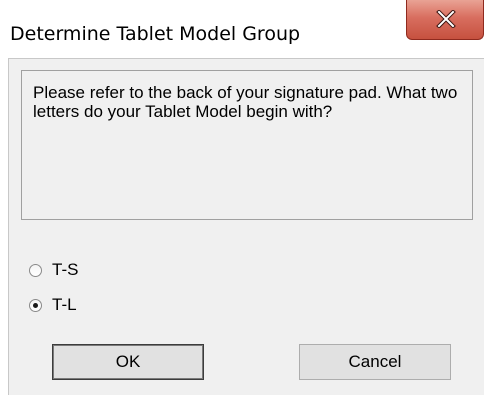 This screenshot has width=484, height=395. I want to click on close-button, so click(445, 20).